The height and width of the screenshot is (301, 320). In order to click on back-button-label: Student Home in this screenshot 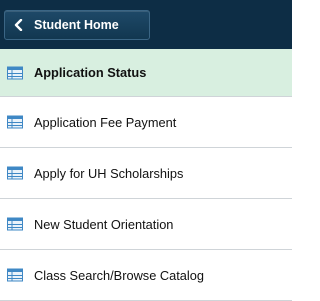, I will do `click(76, 25)`.